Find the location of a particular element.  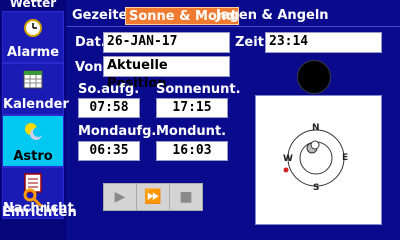

moon-phase-icon is located at coordinates (314, 77).